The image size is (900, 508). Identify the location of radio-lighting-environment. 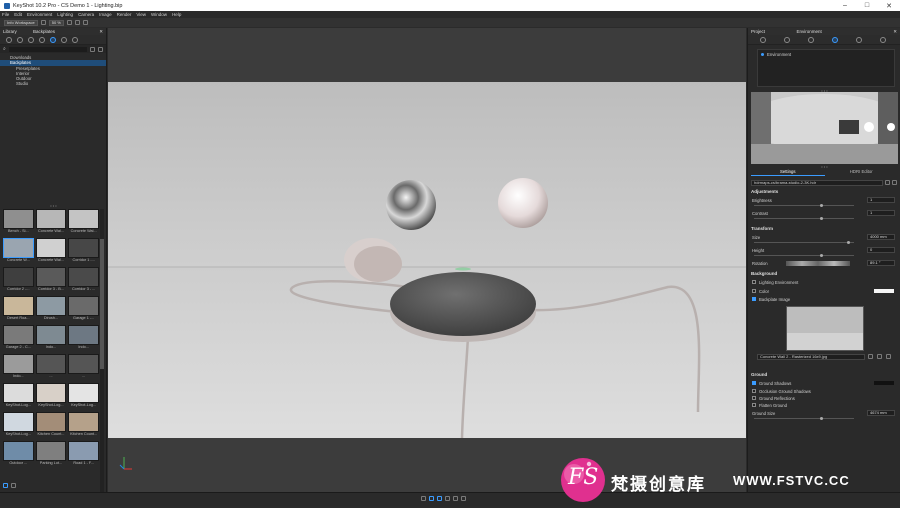
(754, 282).